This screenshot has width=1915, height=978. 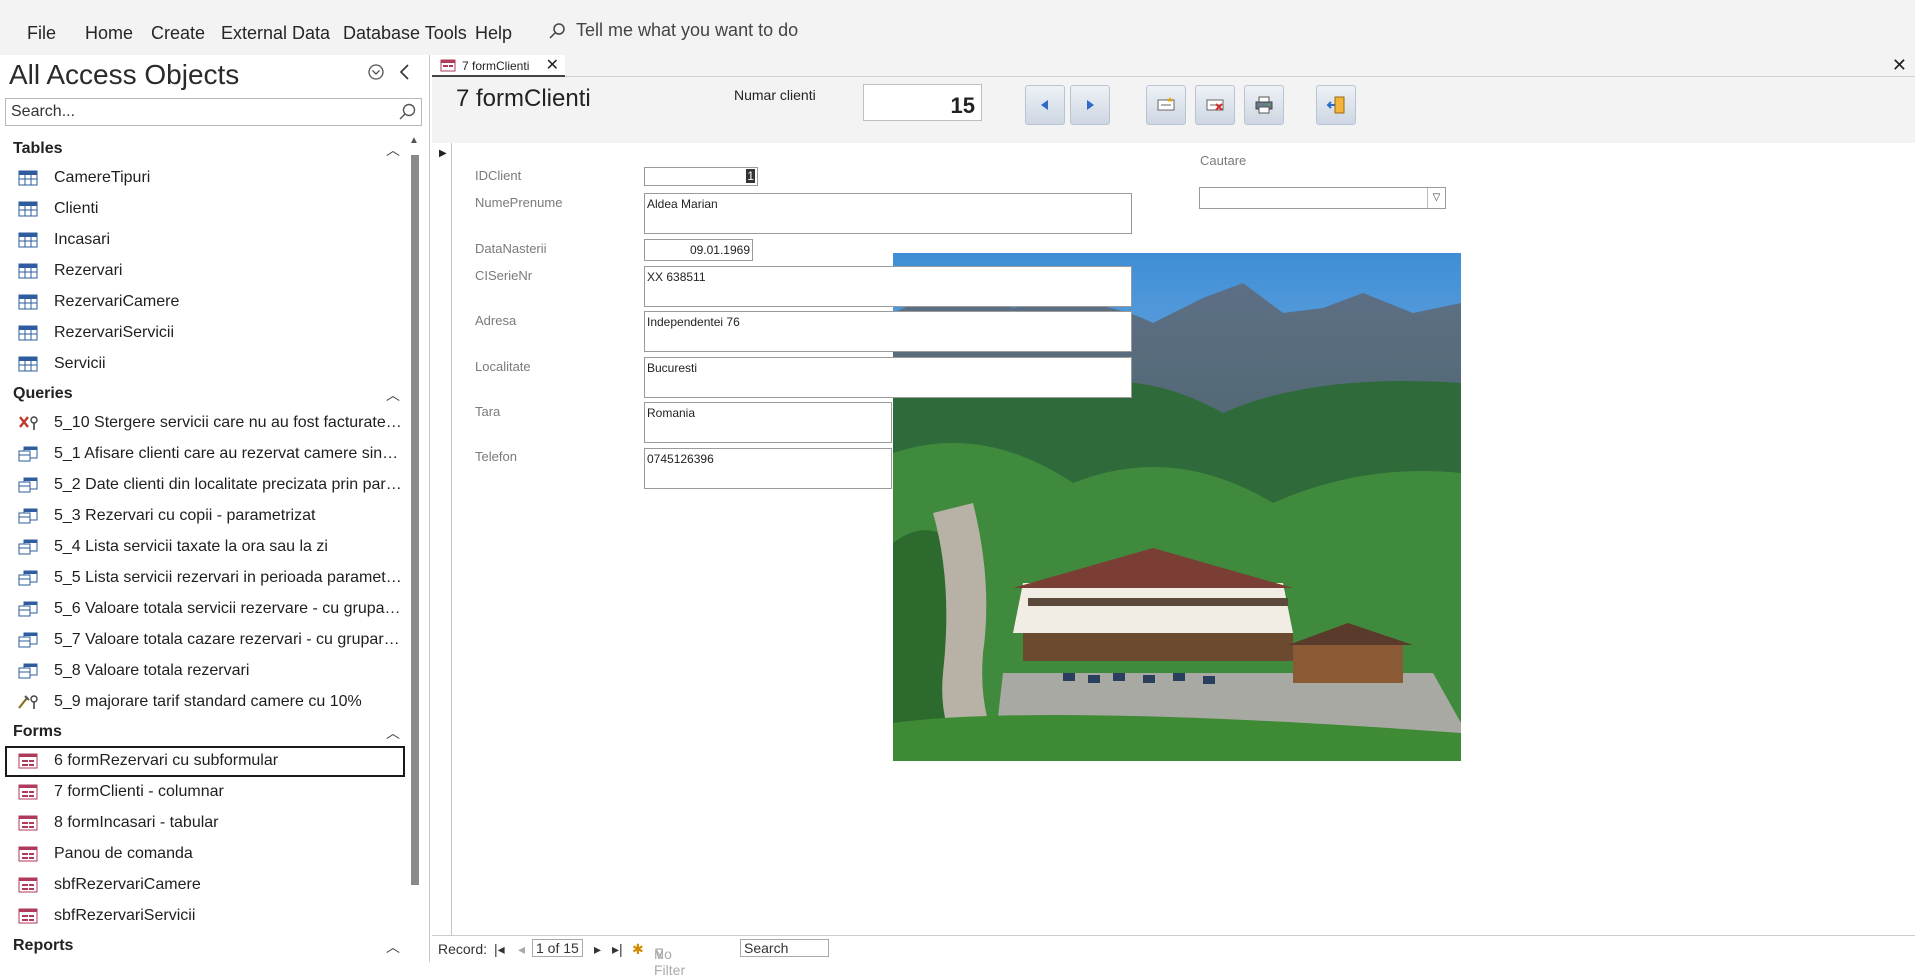 I want to click on tab-external-data: External Data, so click(x=275, y=33).